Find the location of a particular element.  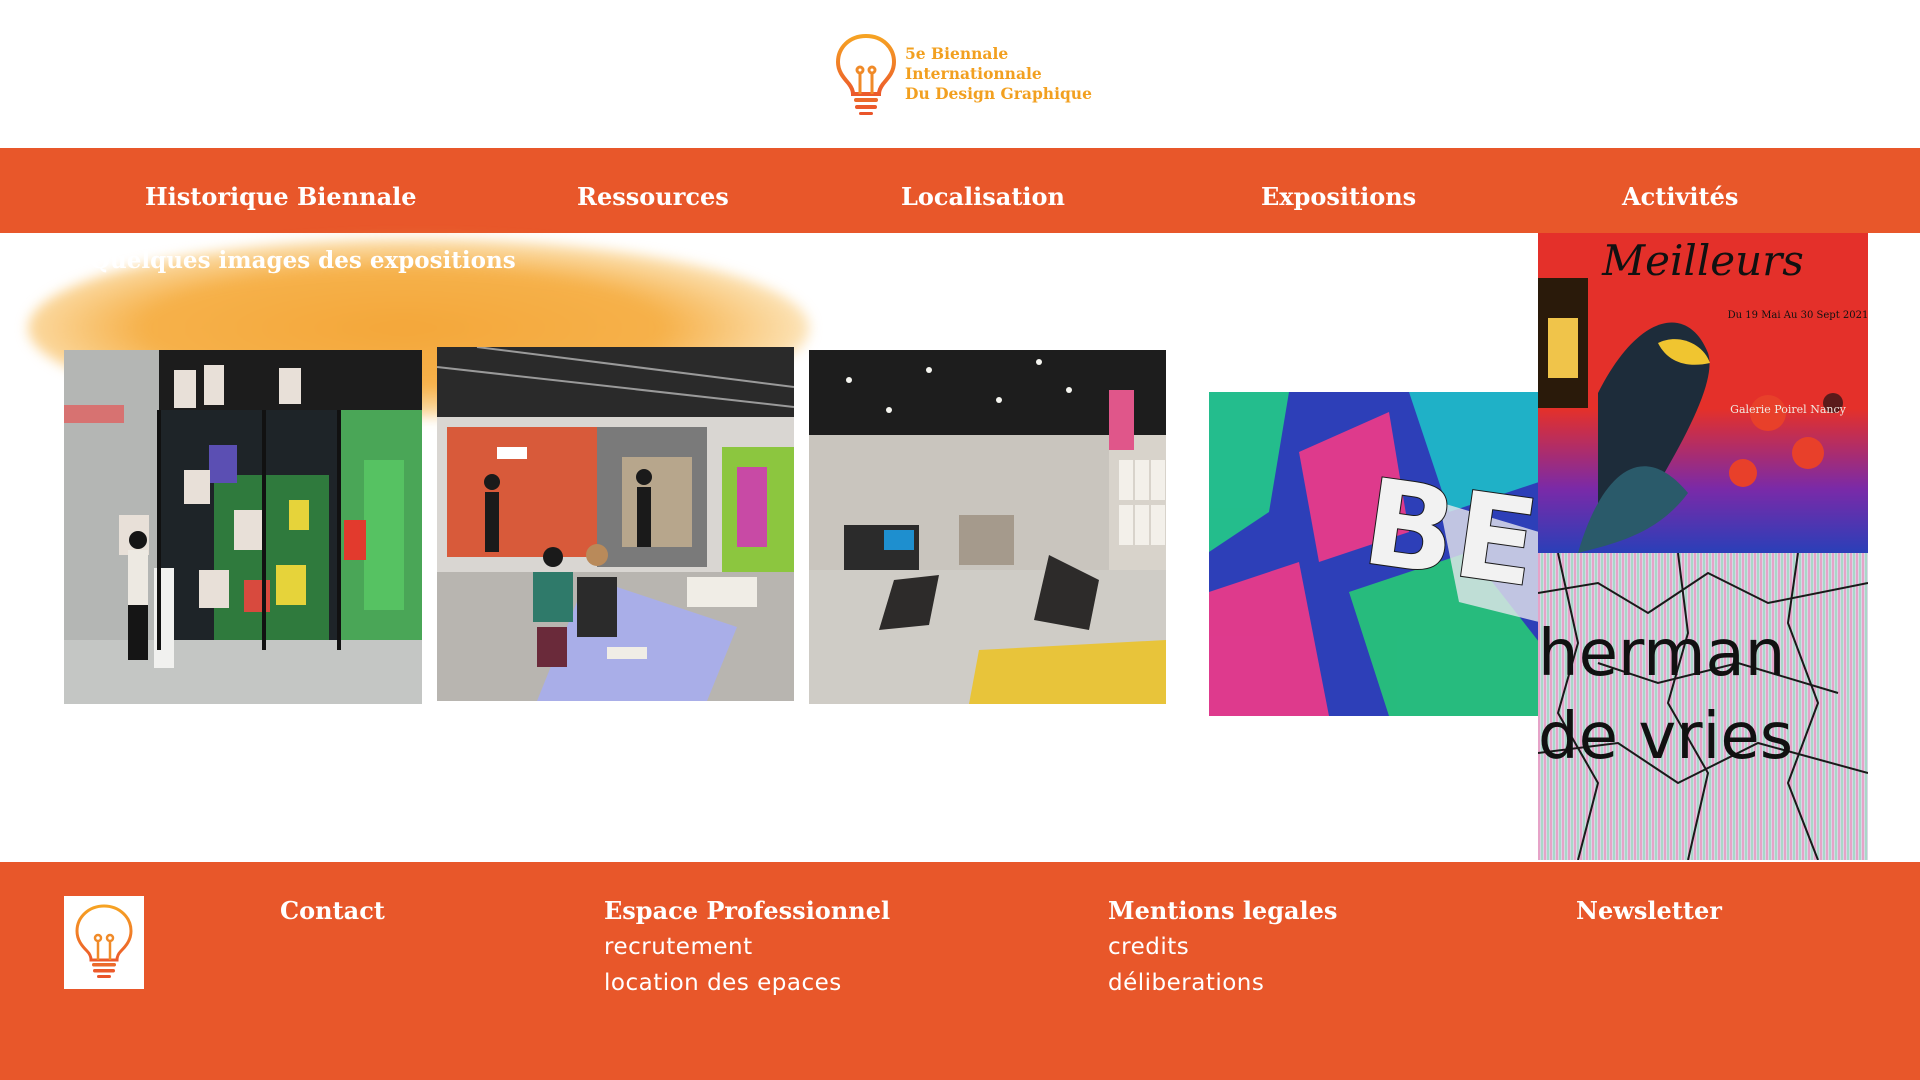

poster-herman-line-1: herman is located at coordinates (1661, 654).